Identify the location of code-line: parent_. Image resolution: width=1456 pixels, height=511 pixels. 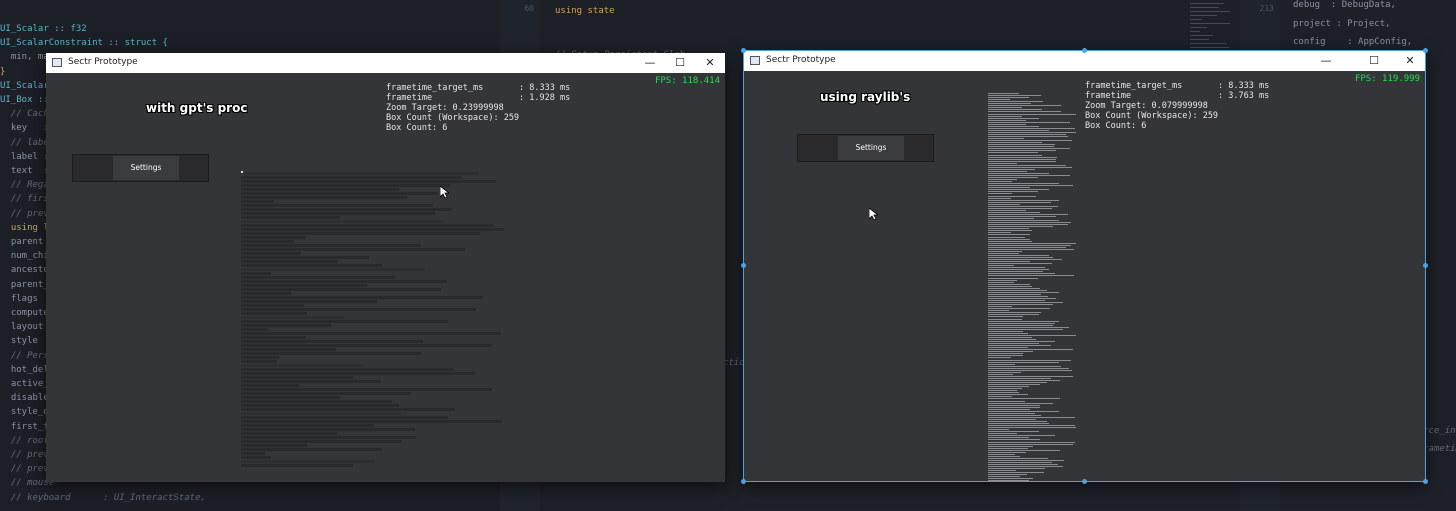
(24, 284).